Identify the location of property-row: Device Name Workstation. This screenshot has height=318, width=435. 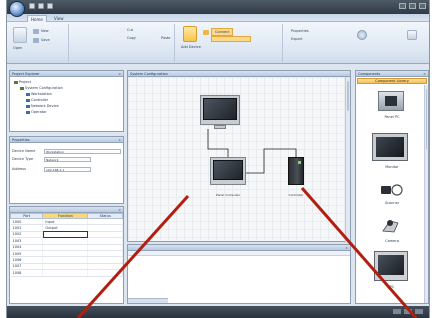
(66, 152).